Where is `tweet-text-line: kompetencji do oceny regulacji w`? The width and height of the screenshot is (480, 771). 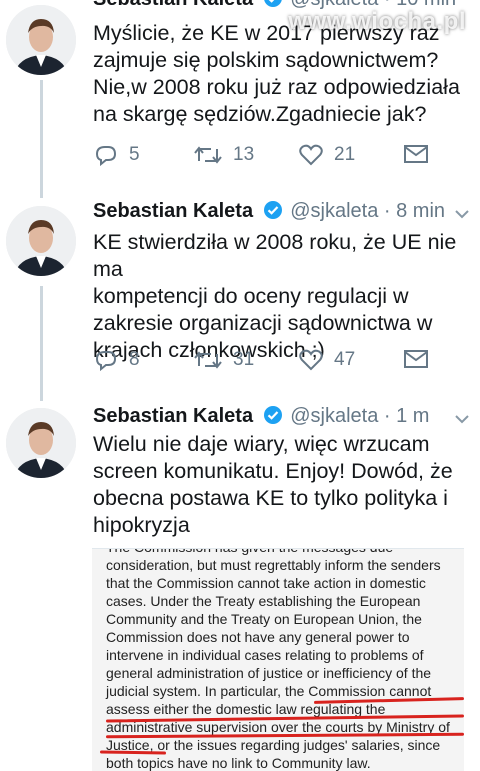 tweet-text-line: kompetencji do oceny regulacji w is located at coordinates (251, 296).